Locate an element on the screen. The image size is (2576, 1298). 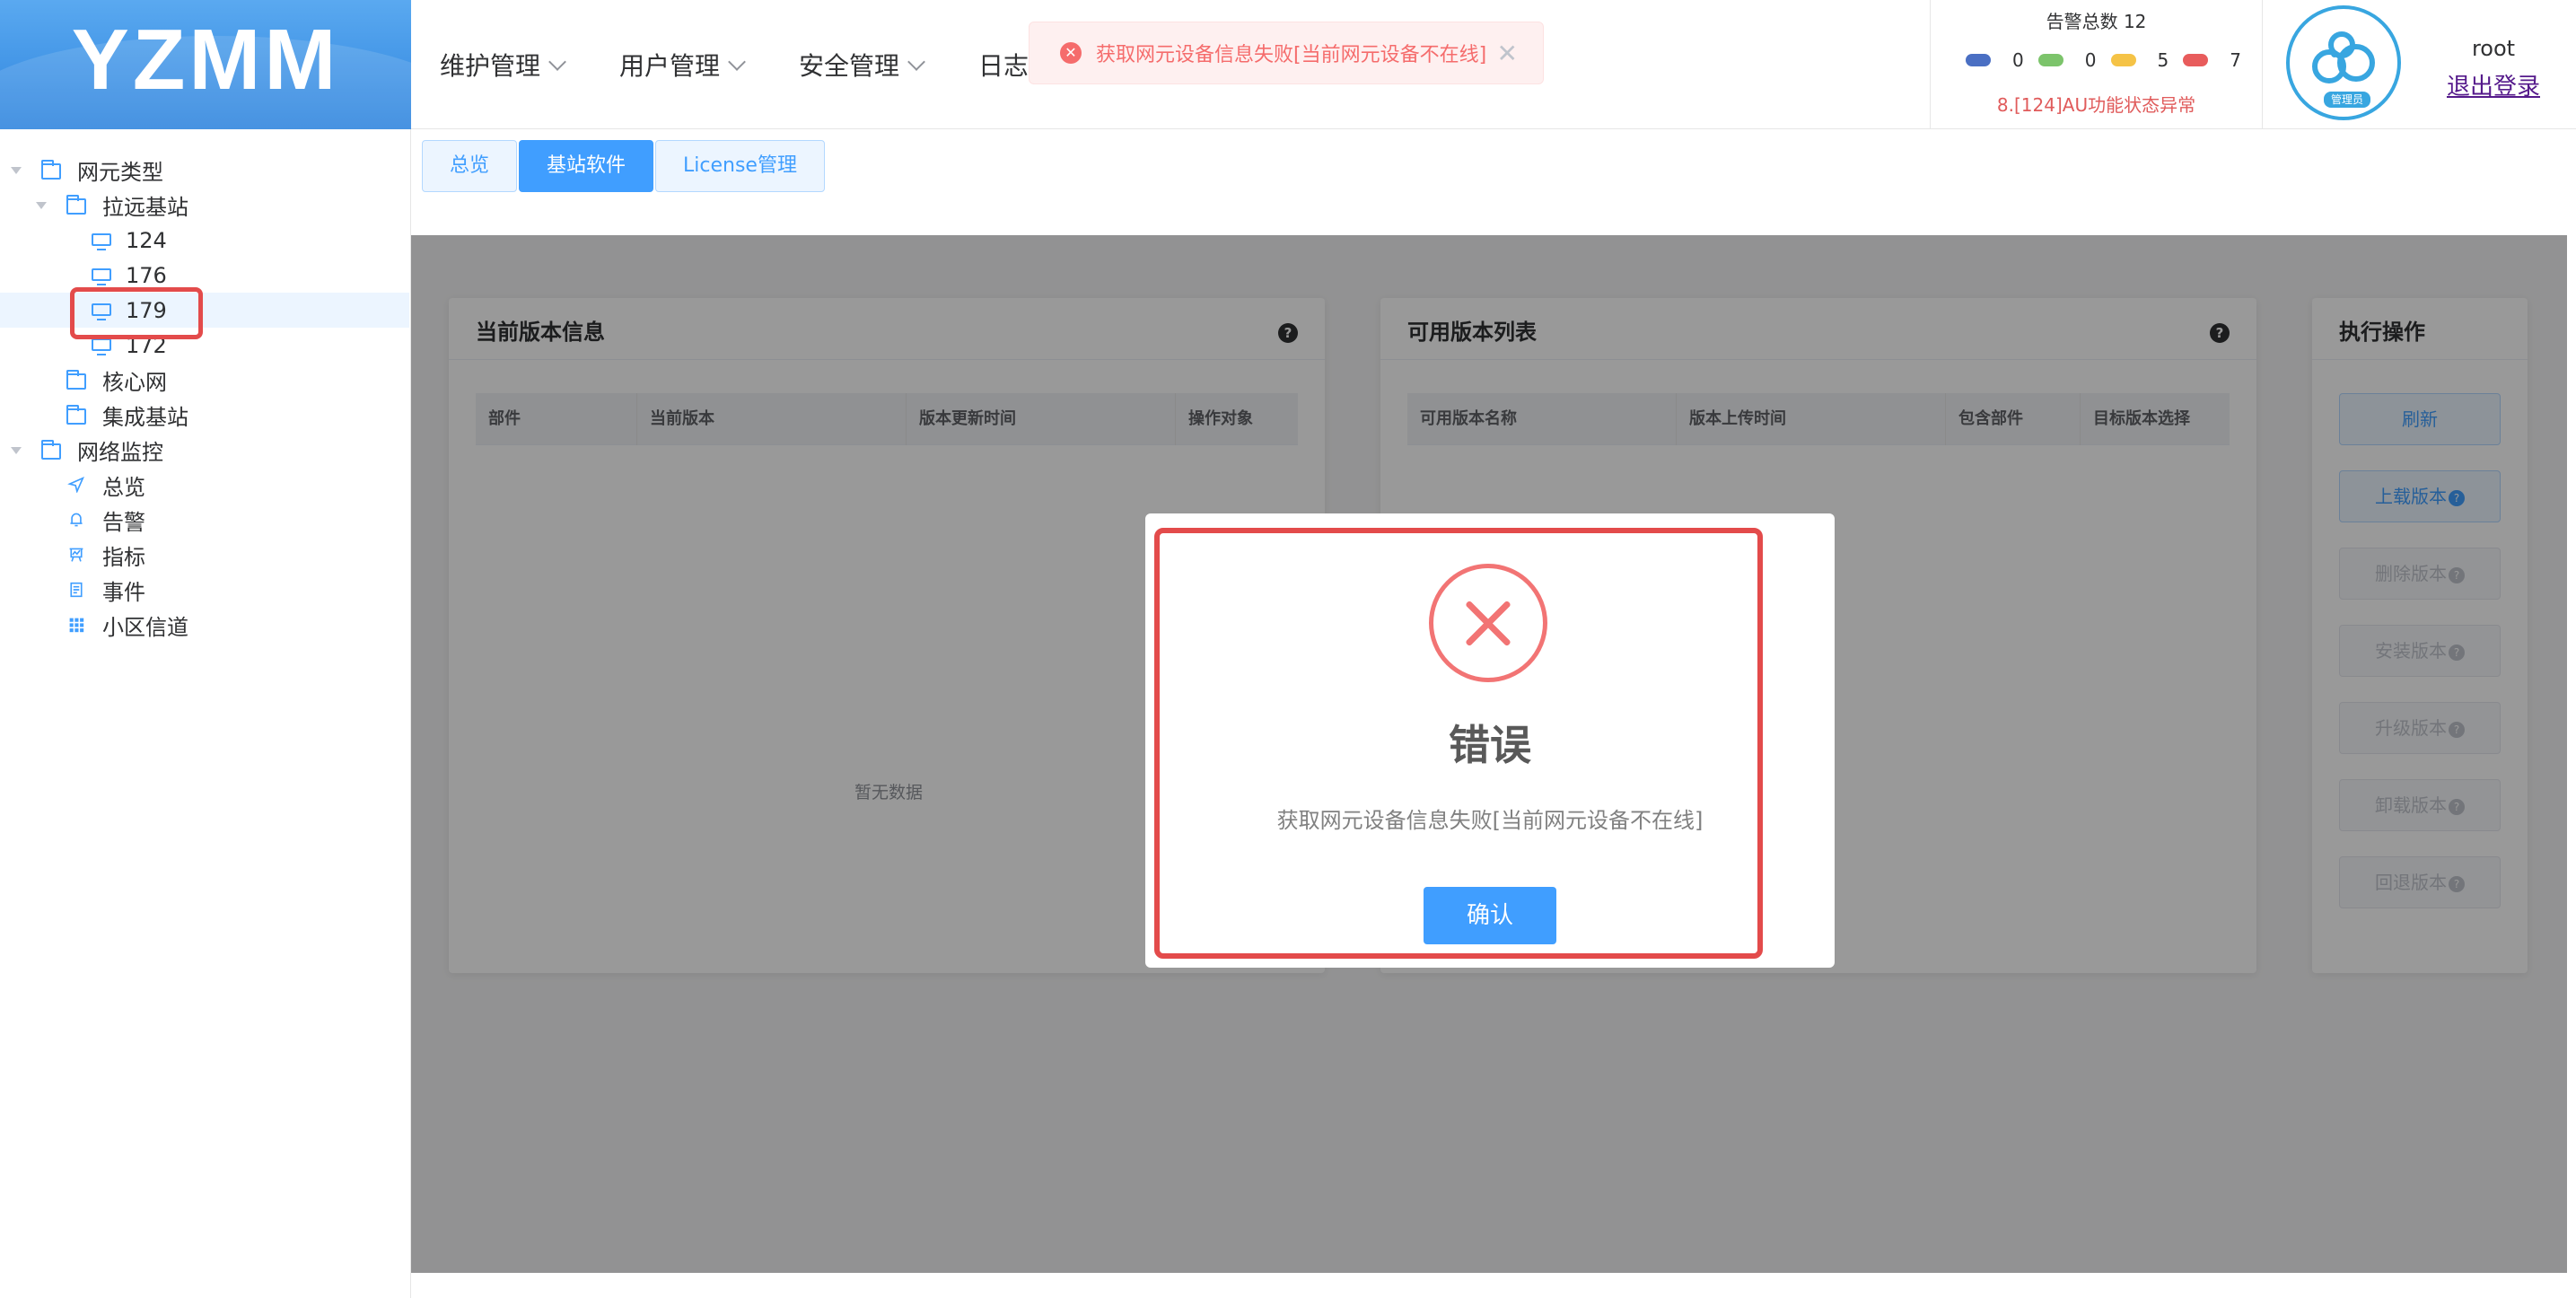
tree-label: 网元类型 is located at coordinates (120, 173).